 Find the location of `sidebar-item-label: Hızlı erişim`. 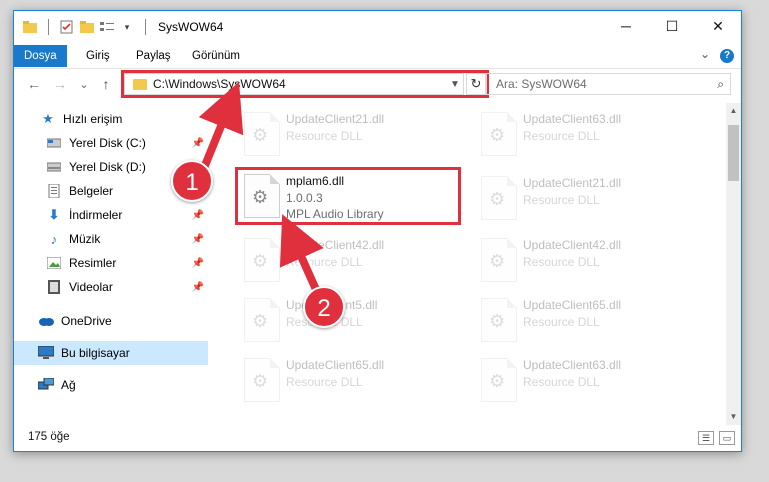

sidebar-item-label: Hızlı erişim is located at coordinates (93, 119).